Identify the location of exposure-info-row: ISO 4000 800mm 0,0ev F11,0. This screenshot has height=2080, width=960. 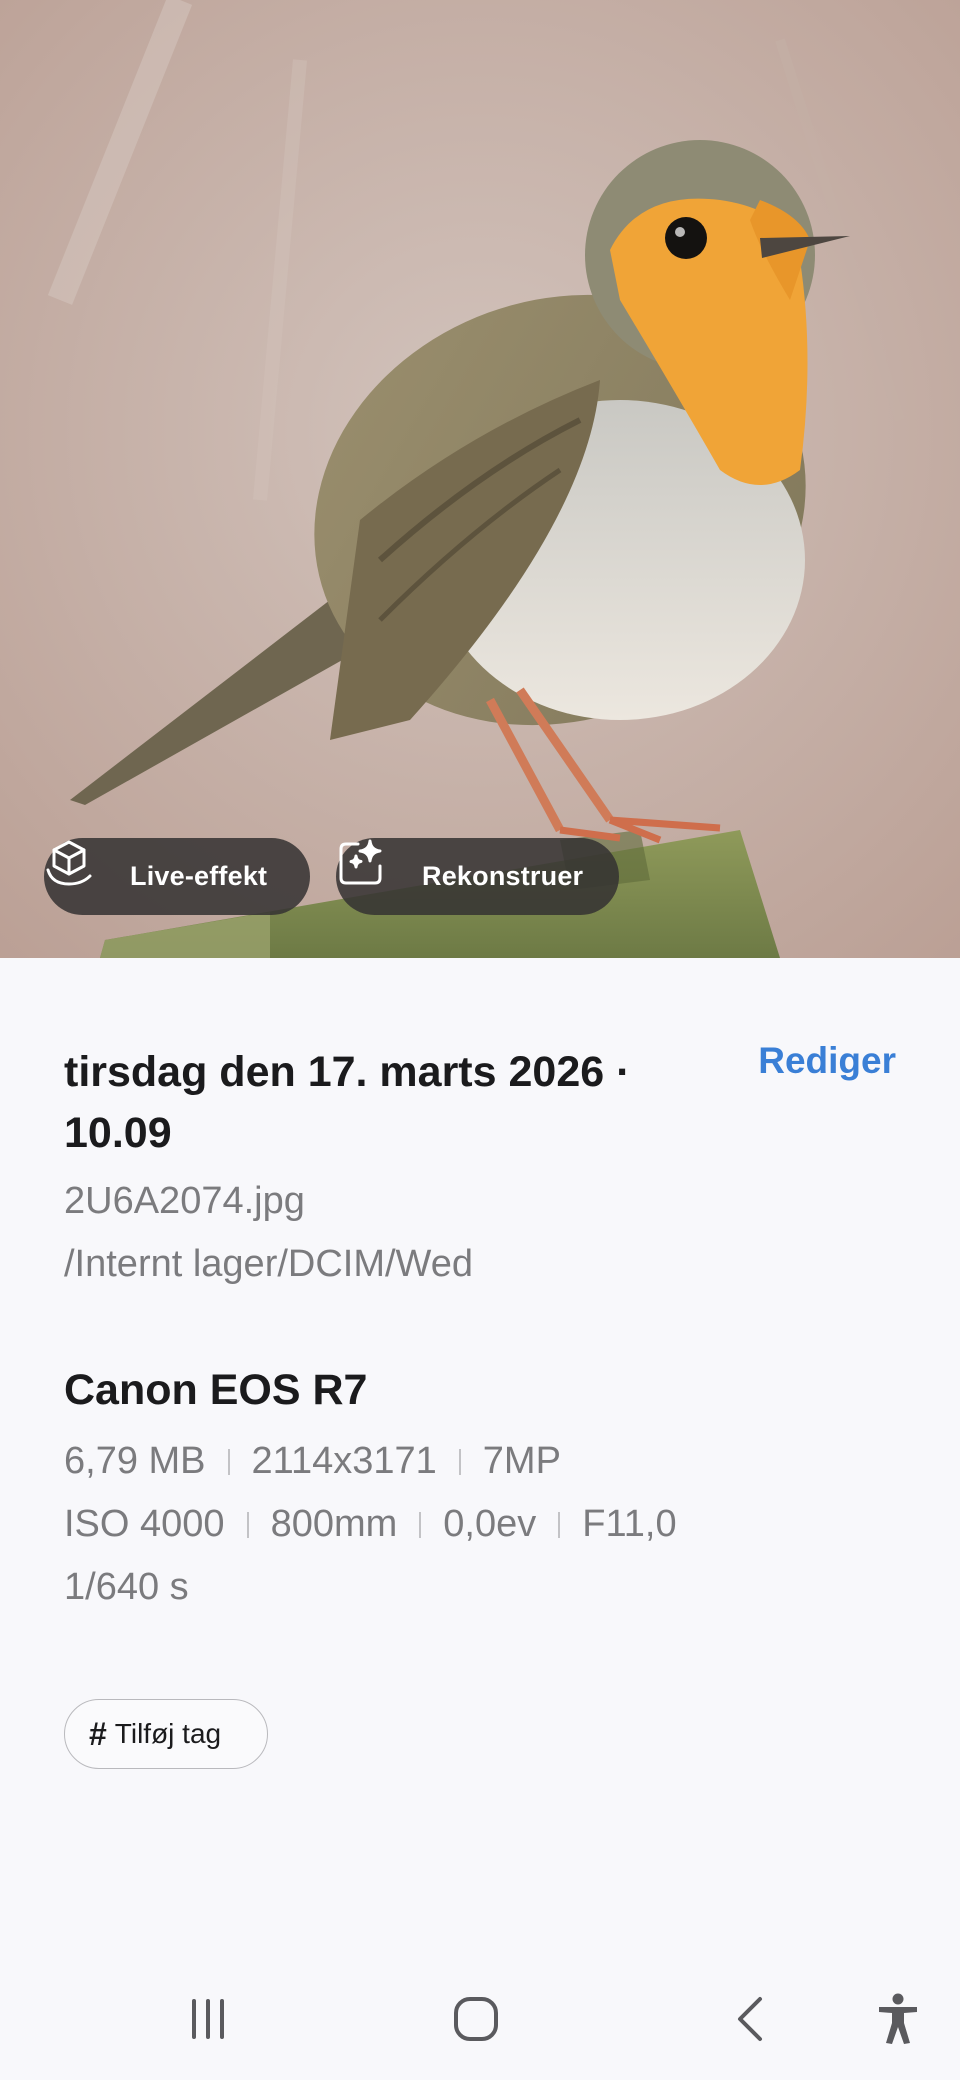
(370, 1524).